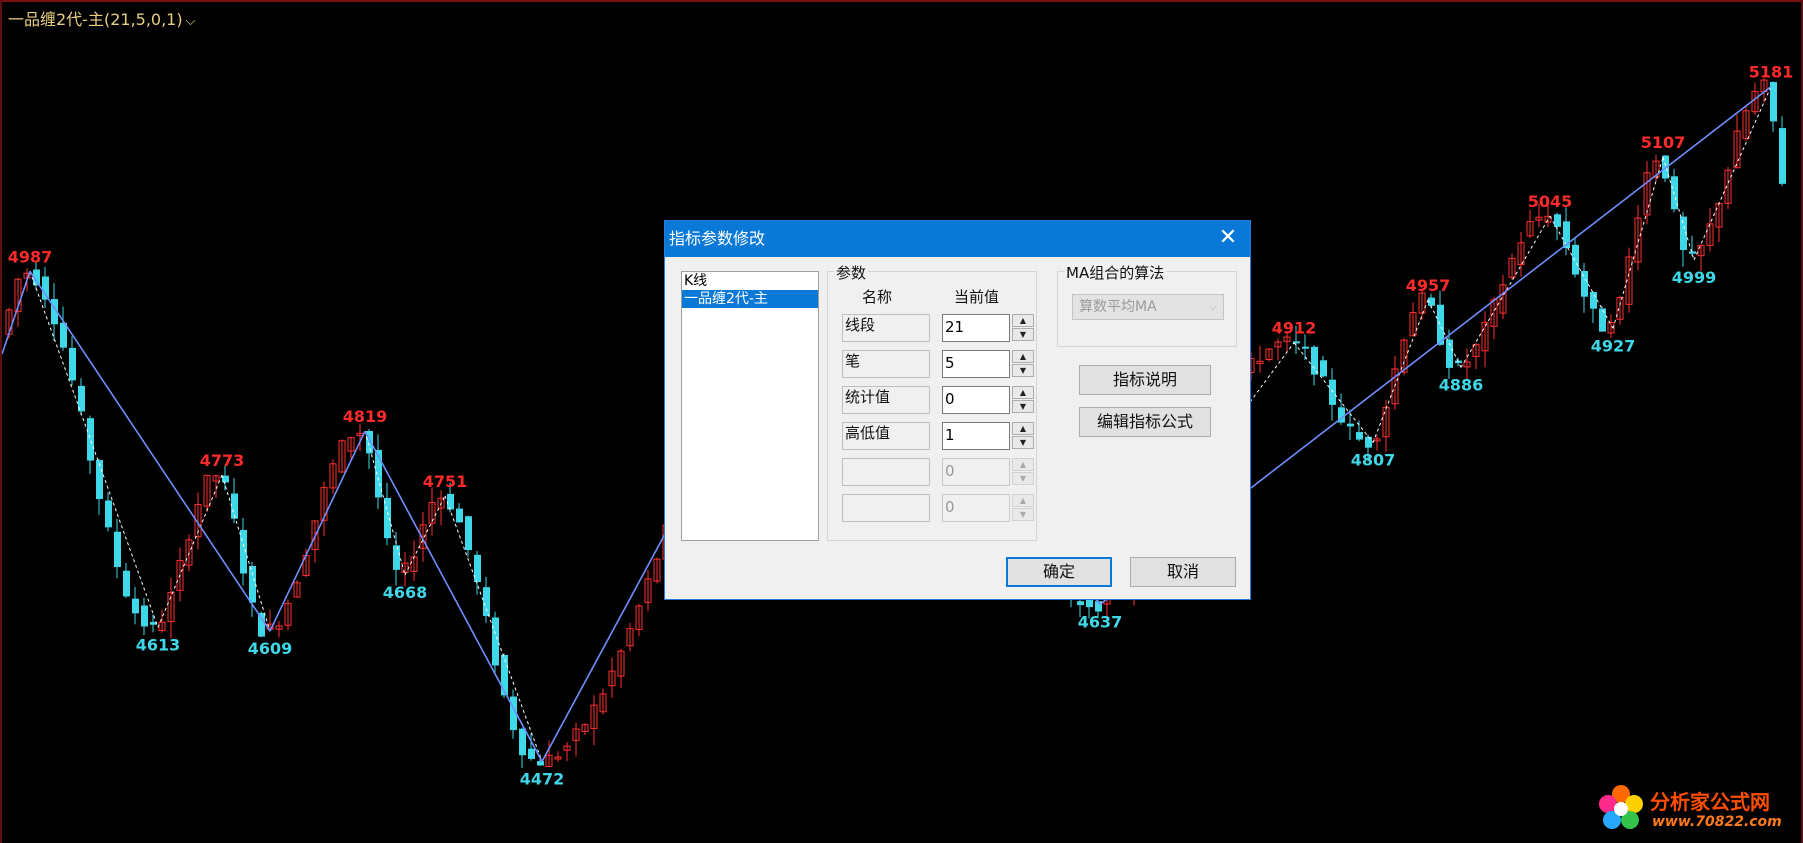 This screenshot has height=843, width=1803. I want to click on peak-low-label: 4472, so click(542, 778).